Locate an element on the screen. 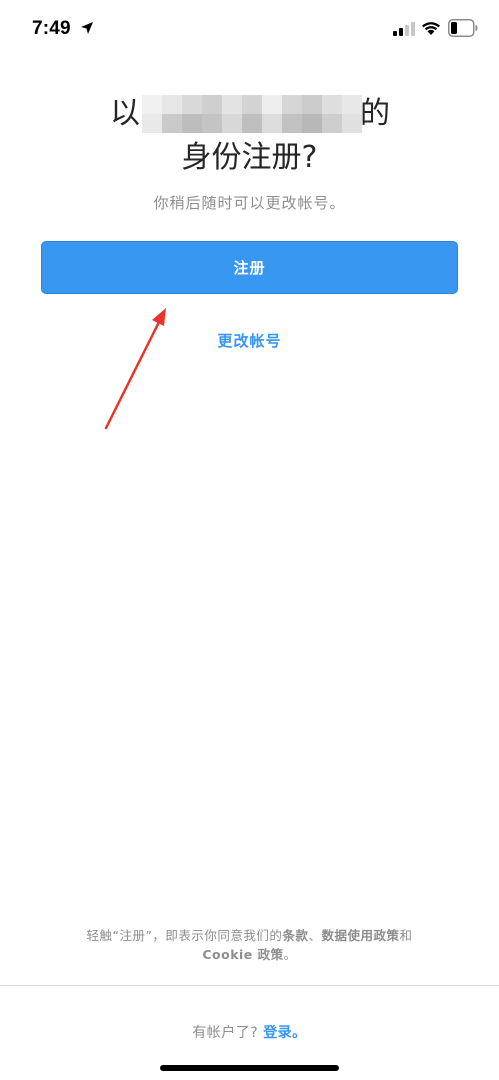  terms-text: 轻触“注册”，即表示你同意我们的 is located at coordinates (184, 935).